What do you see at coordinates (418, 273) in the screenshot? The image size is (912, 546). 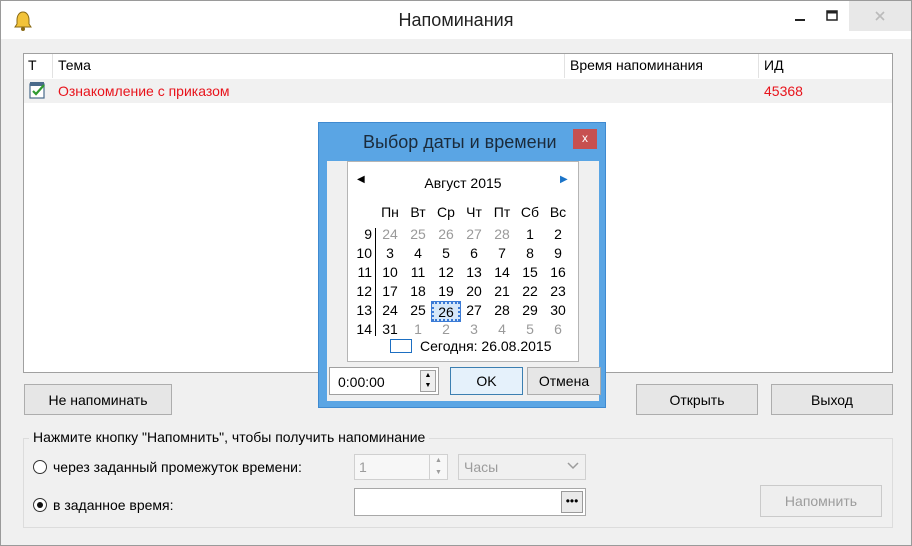 I see `calendar-day: 11` at bounding box center [418, 273].